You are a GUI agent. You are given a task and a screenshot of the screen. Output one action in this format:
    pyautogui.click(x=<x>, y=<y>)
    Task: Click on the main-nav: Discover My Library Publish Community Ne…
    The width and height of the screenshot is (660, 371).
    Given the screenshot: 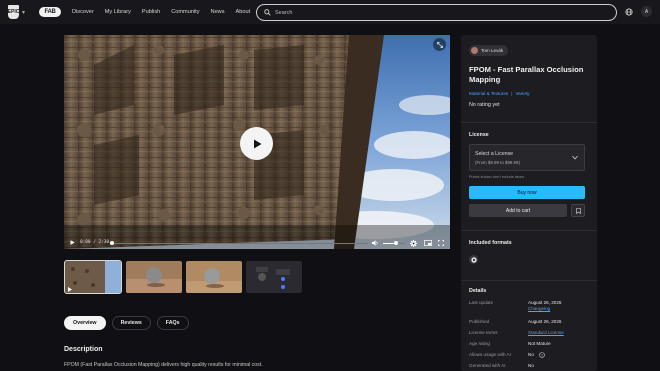 What is the action you would take?
    pyautogui.click(x=166, y=12)
    